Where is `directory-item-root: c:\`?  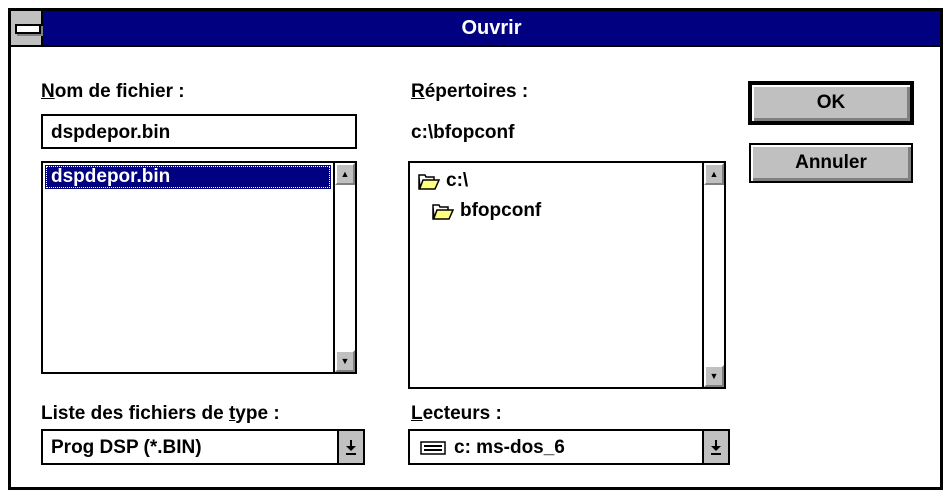
directory-item-root: c:\ is located at coordinates (443, 181).